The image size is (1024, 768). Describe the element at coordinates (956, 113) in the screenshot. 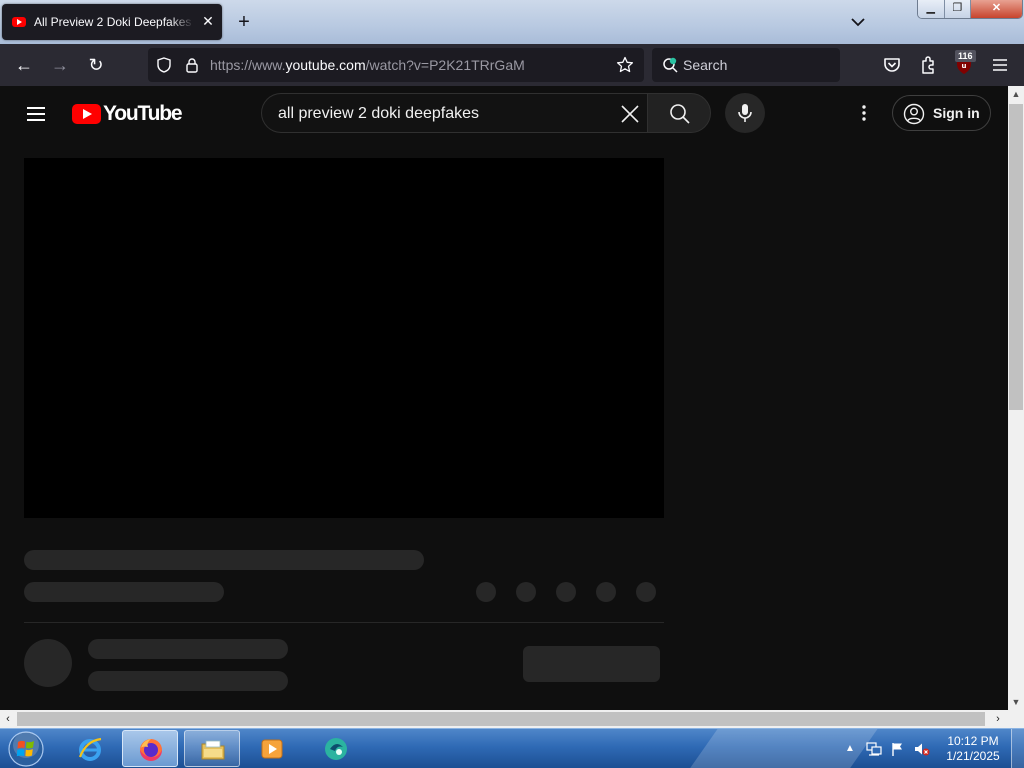

I see `sign-in-label: Sign in` at that location.